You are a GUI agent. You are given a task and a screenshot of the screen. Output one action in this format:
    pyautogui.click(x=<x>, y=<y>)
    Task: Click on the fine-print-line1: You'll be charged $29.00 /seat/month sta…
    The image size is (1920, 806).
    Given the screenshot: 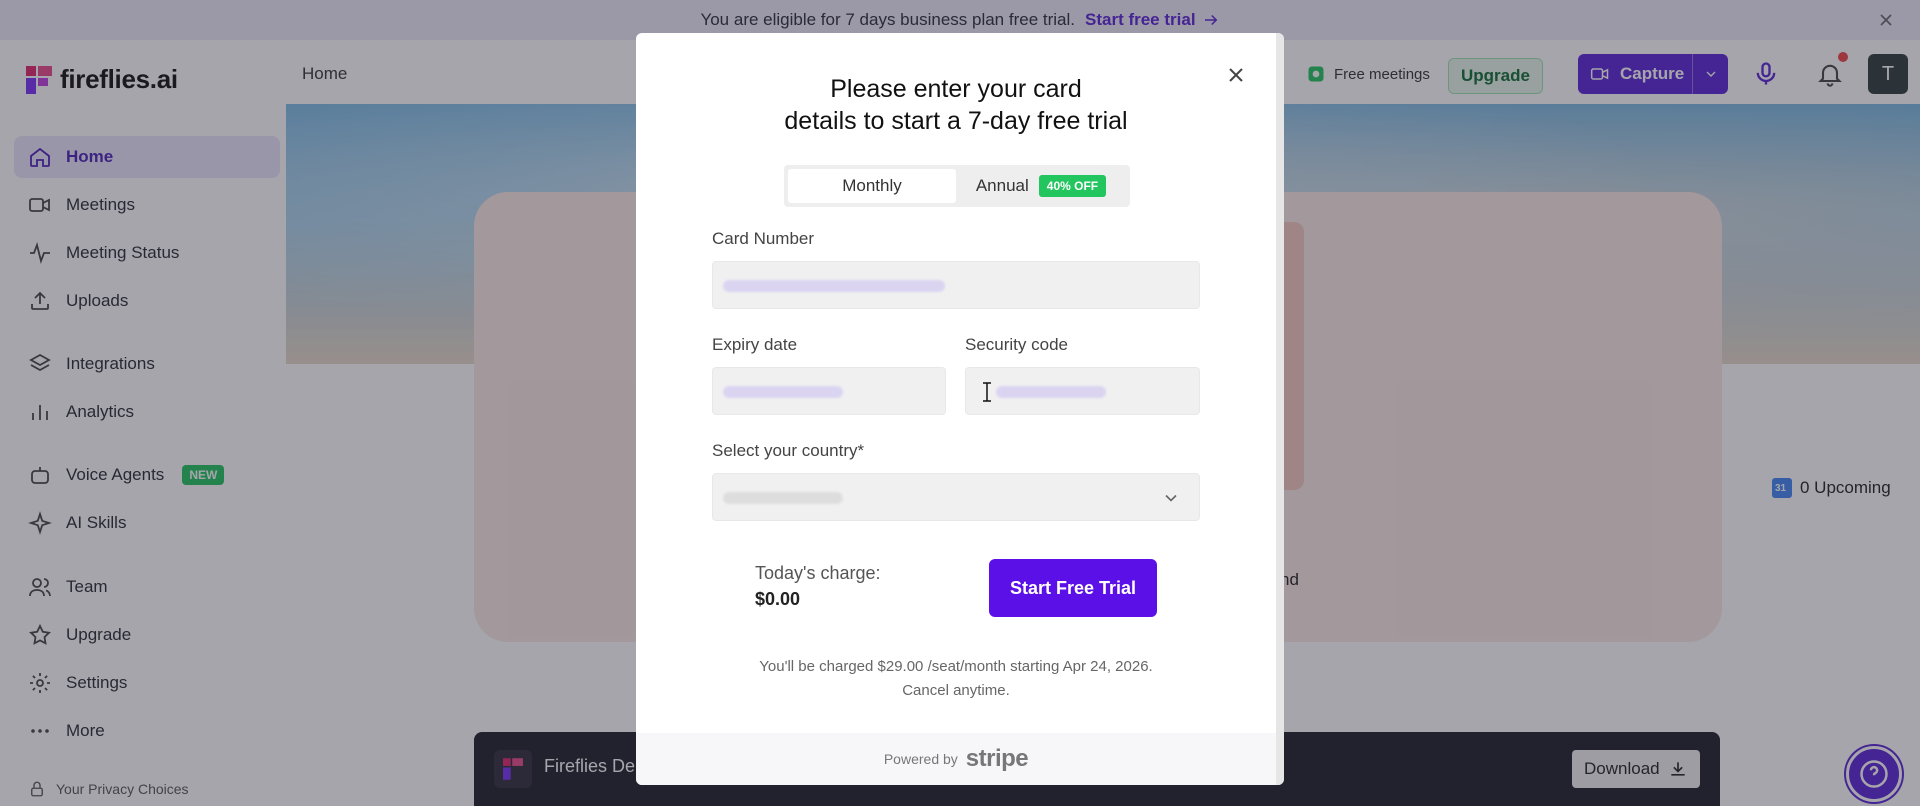 What is the action you would take?
    pyautogui.click(x=956, y=666)
    